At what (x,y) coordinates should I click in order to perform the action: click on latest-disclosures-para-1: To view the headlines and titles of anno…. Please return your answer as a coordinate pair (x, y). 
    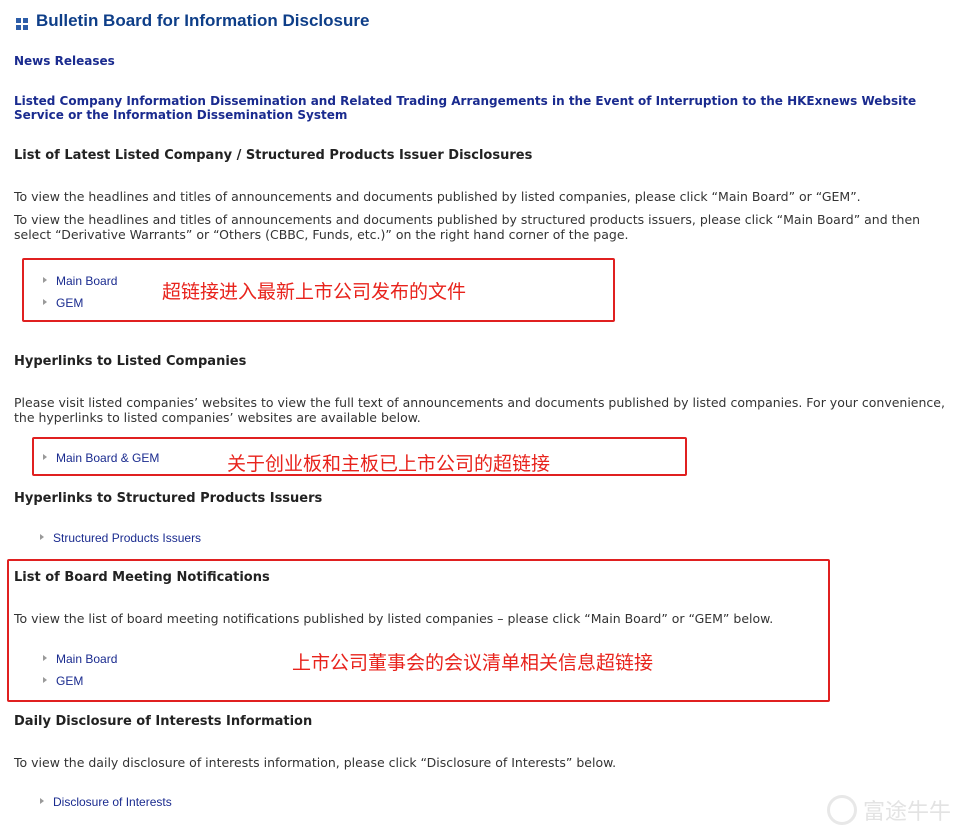
    Looking at the image, I should click on (437, 196).